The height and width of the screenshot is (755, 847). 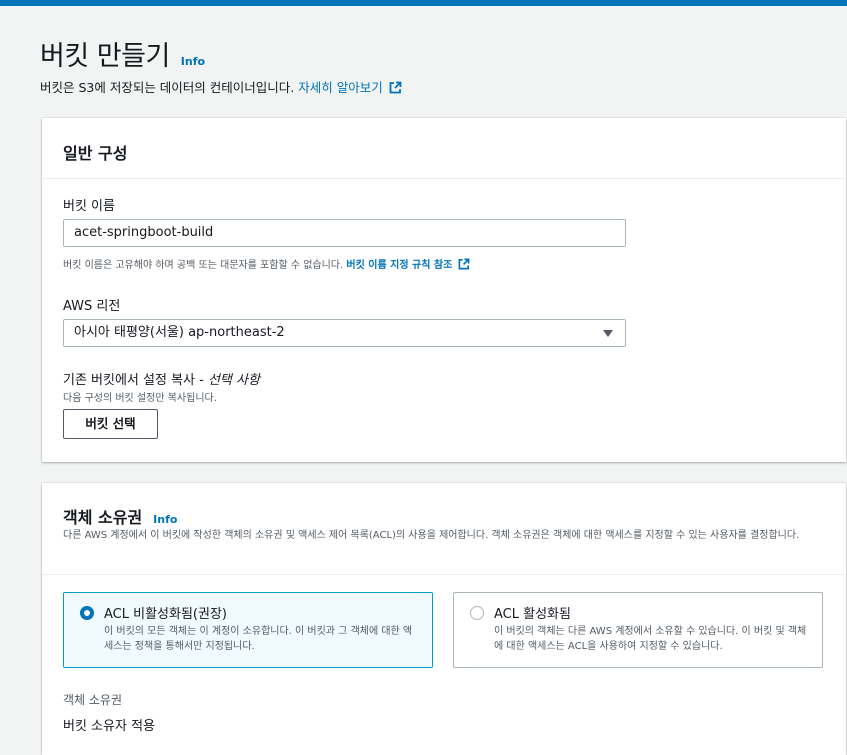 I want to click on copy-settings-text: 기존 버킷에서 설정 복사 -, so click(x=135, y=380).